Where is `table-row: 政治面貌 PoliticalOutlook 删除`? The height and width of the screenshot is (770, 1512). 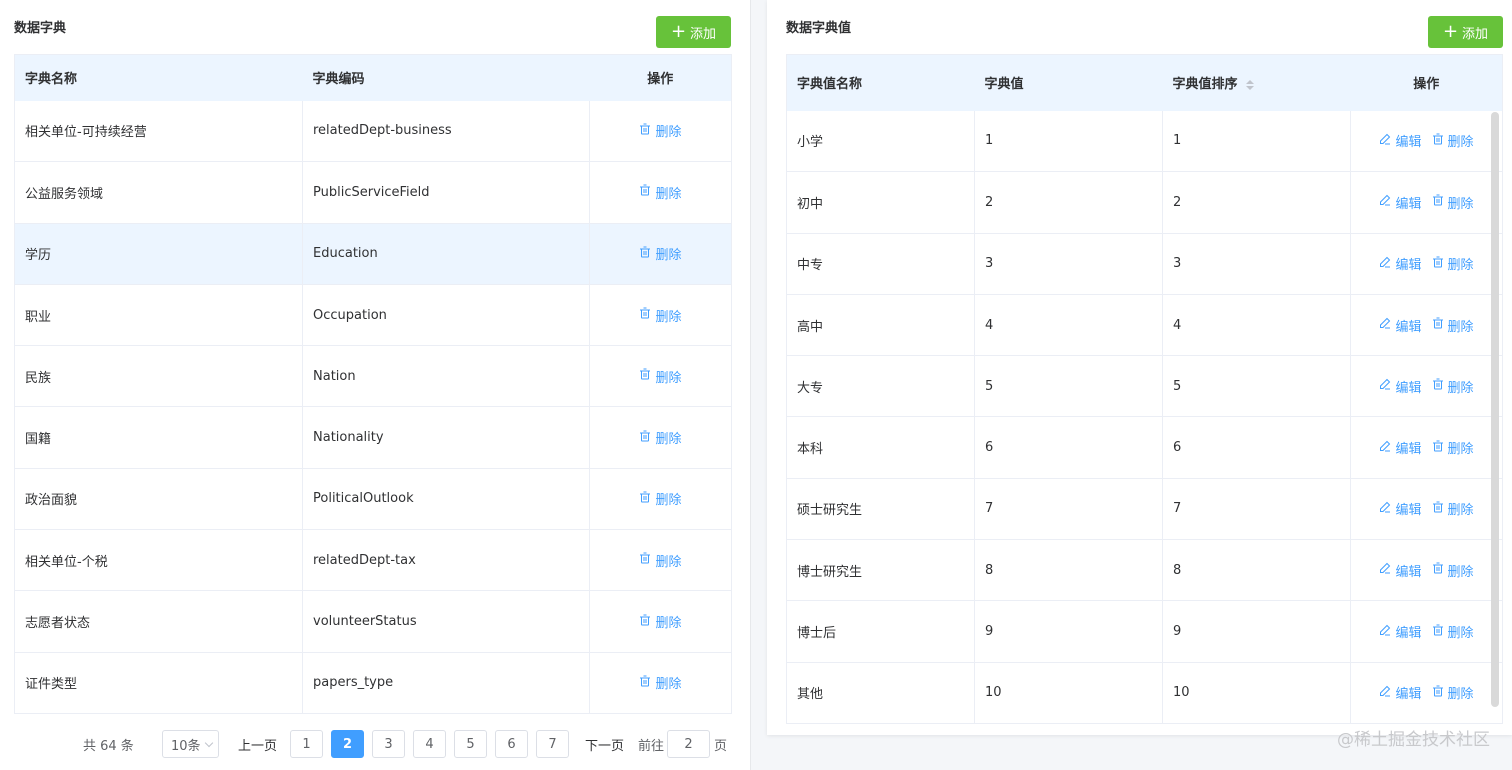
table-row: 政治面貌 PoliticalOutlook 删除 is located at coordinates (373, 499).